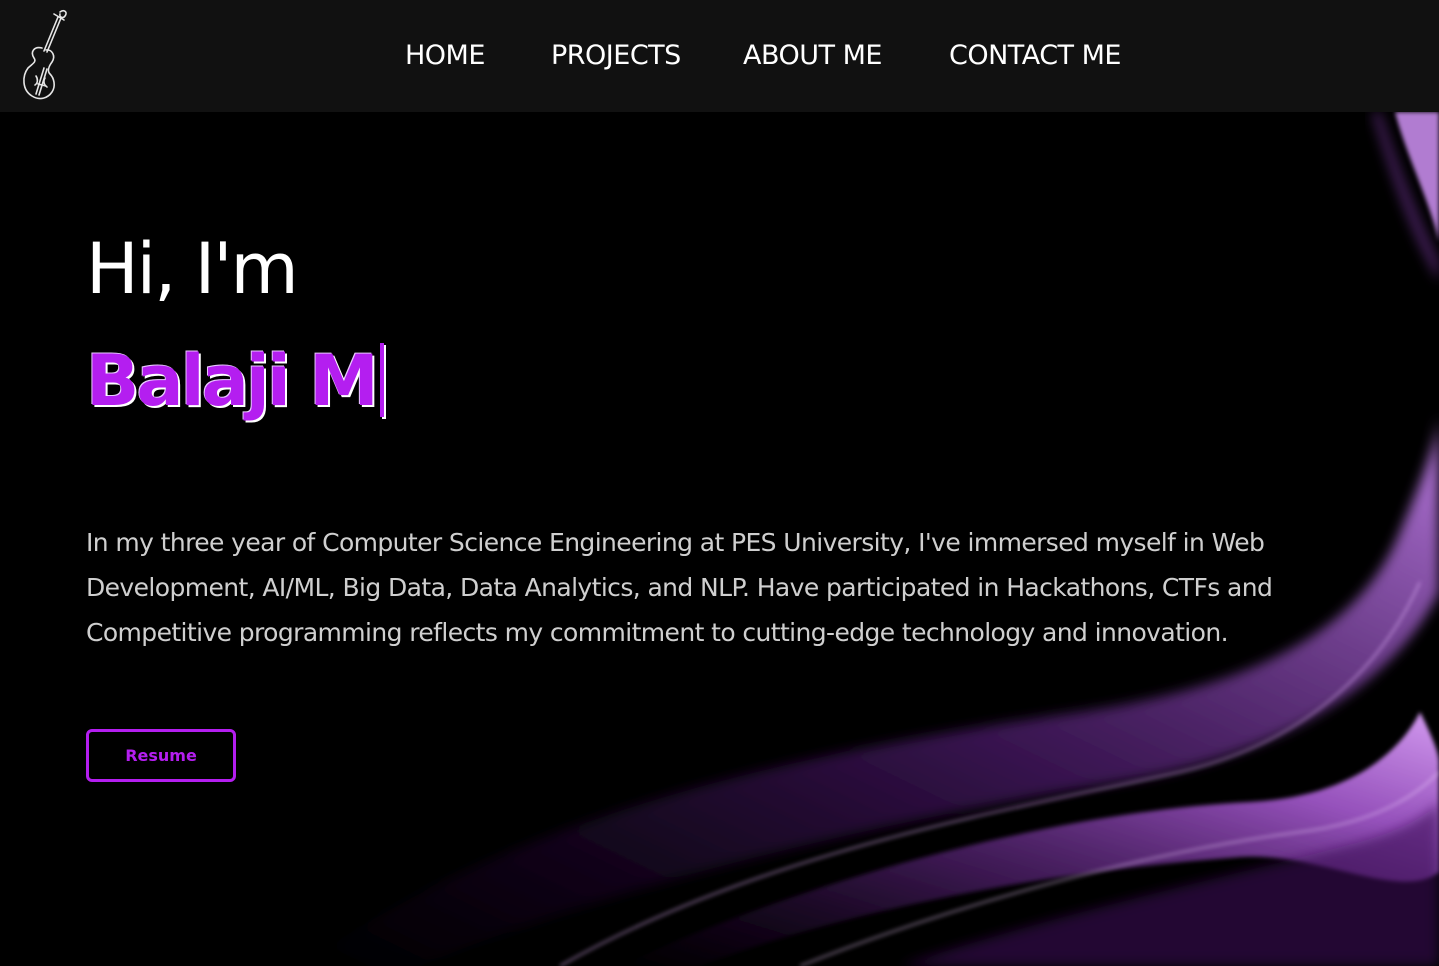 The width and height of the screenshot is (1439, 966). What do you see at coordinates (192, 269) in the screenshot?
I see `greeting-heading: Hi, I'm` at bounding box center [192, 269].